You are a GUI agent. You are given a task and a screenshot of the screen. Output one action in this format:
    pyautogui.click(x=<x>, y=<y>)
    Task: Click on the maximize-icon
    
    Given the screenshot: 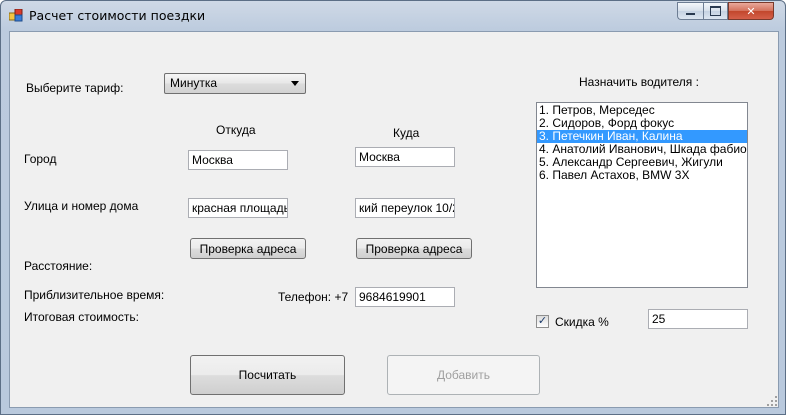 What is the action you would take?
    pyautogui.click(x=715, y=11)
    